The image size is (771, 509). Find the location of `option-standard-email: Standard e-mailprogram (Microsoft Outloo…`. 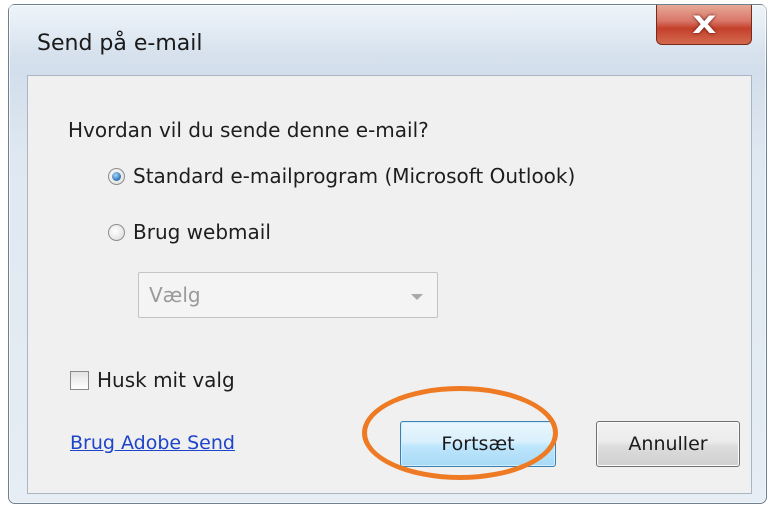

option-standard-email: Standard e-mailprogram (Microsoft Outloo… is located at coordinates (341, 176).